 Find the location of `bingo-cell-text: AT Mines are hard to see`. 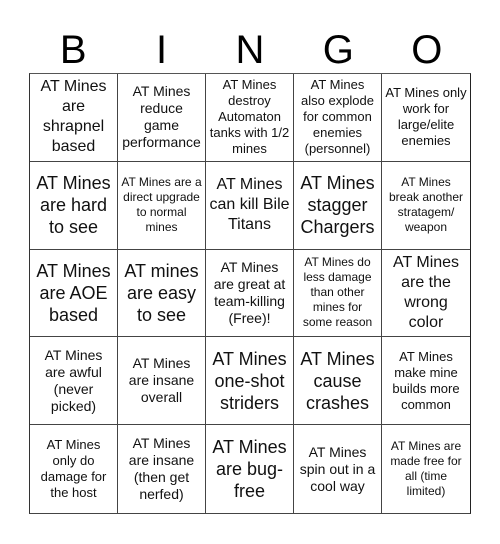

bingo-cell-text: AT Mines are hard to see is located at coordinates (73, 205).